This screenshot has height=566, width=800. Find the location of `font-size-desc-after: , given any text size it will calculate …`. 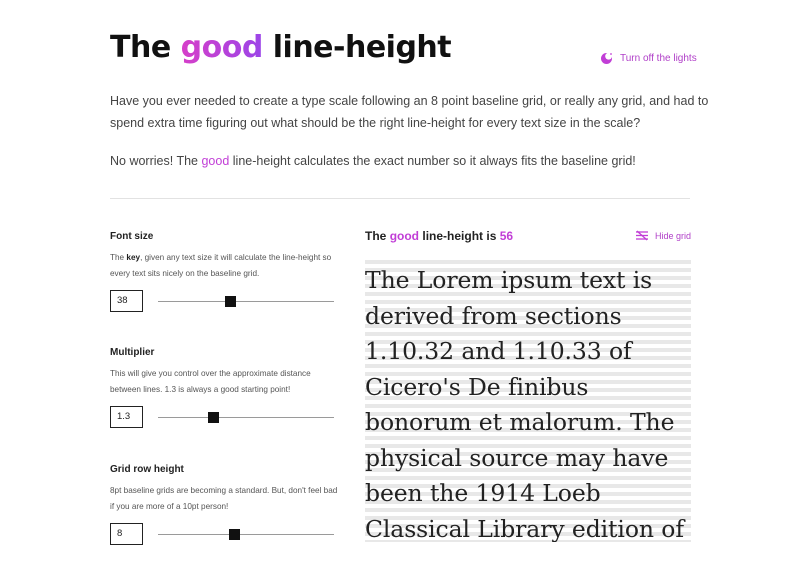

font-size-desc-after: , given any text size it will calculate … is located at coordinates (221, 265).